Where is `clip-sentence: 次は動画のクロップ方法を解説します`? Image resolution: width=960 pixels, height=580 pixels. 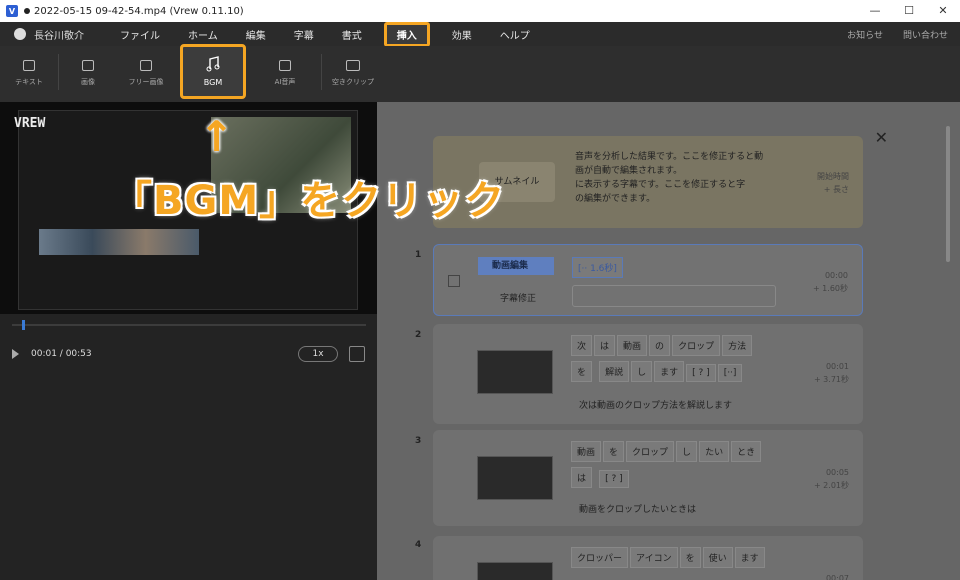 clip-sentence: 次は動画のクロップ方法を解説します is located at coordinates (655, 404).